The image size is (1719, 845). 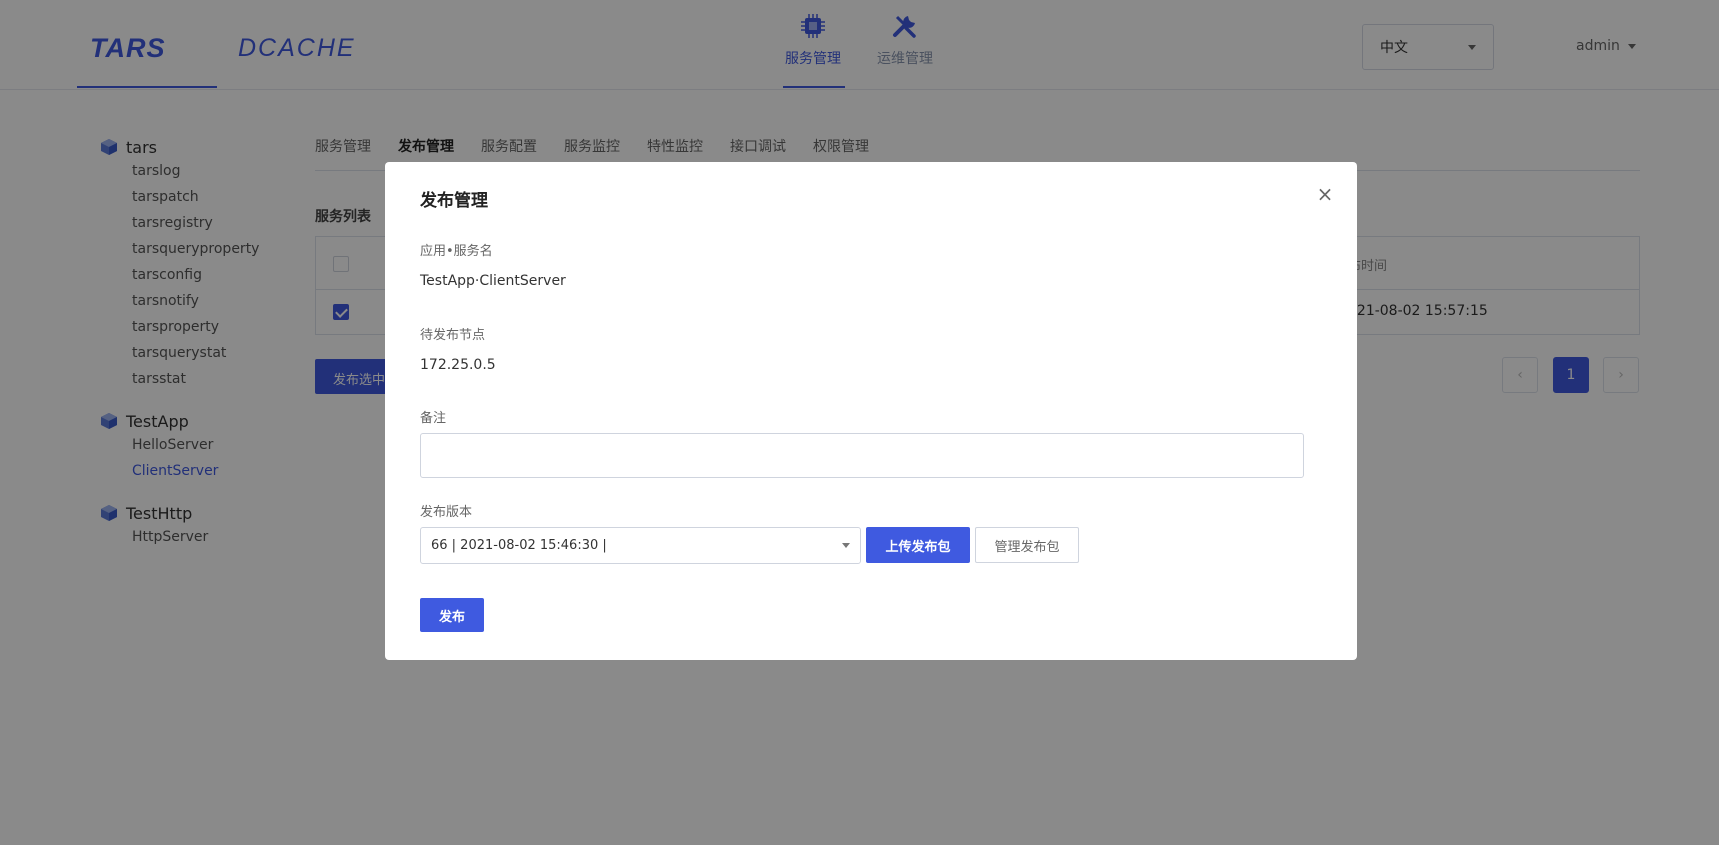 I want to click on upload-package-button: 上传发布包, so click(x=918, y=545).